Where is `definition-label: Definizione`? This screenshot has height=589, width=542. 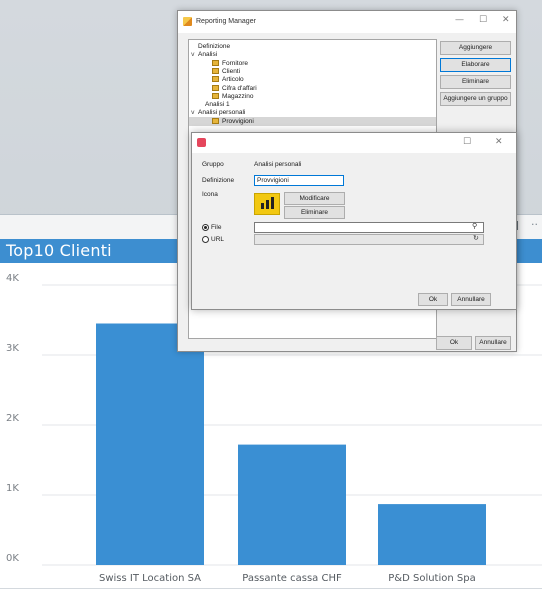 definition-label: Definizione is located at coordinates (218, 180).